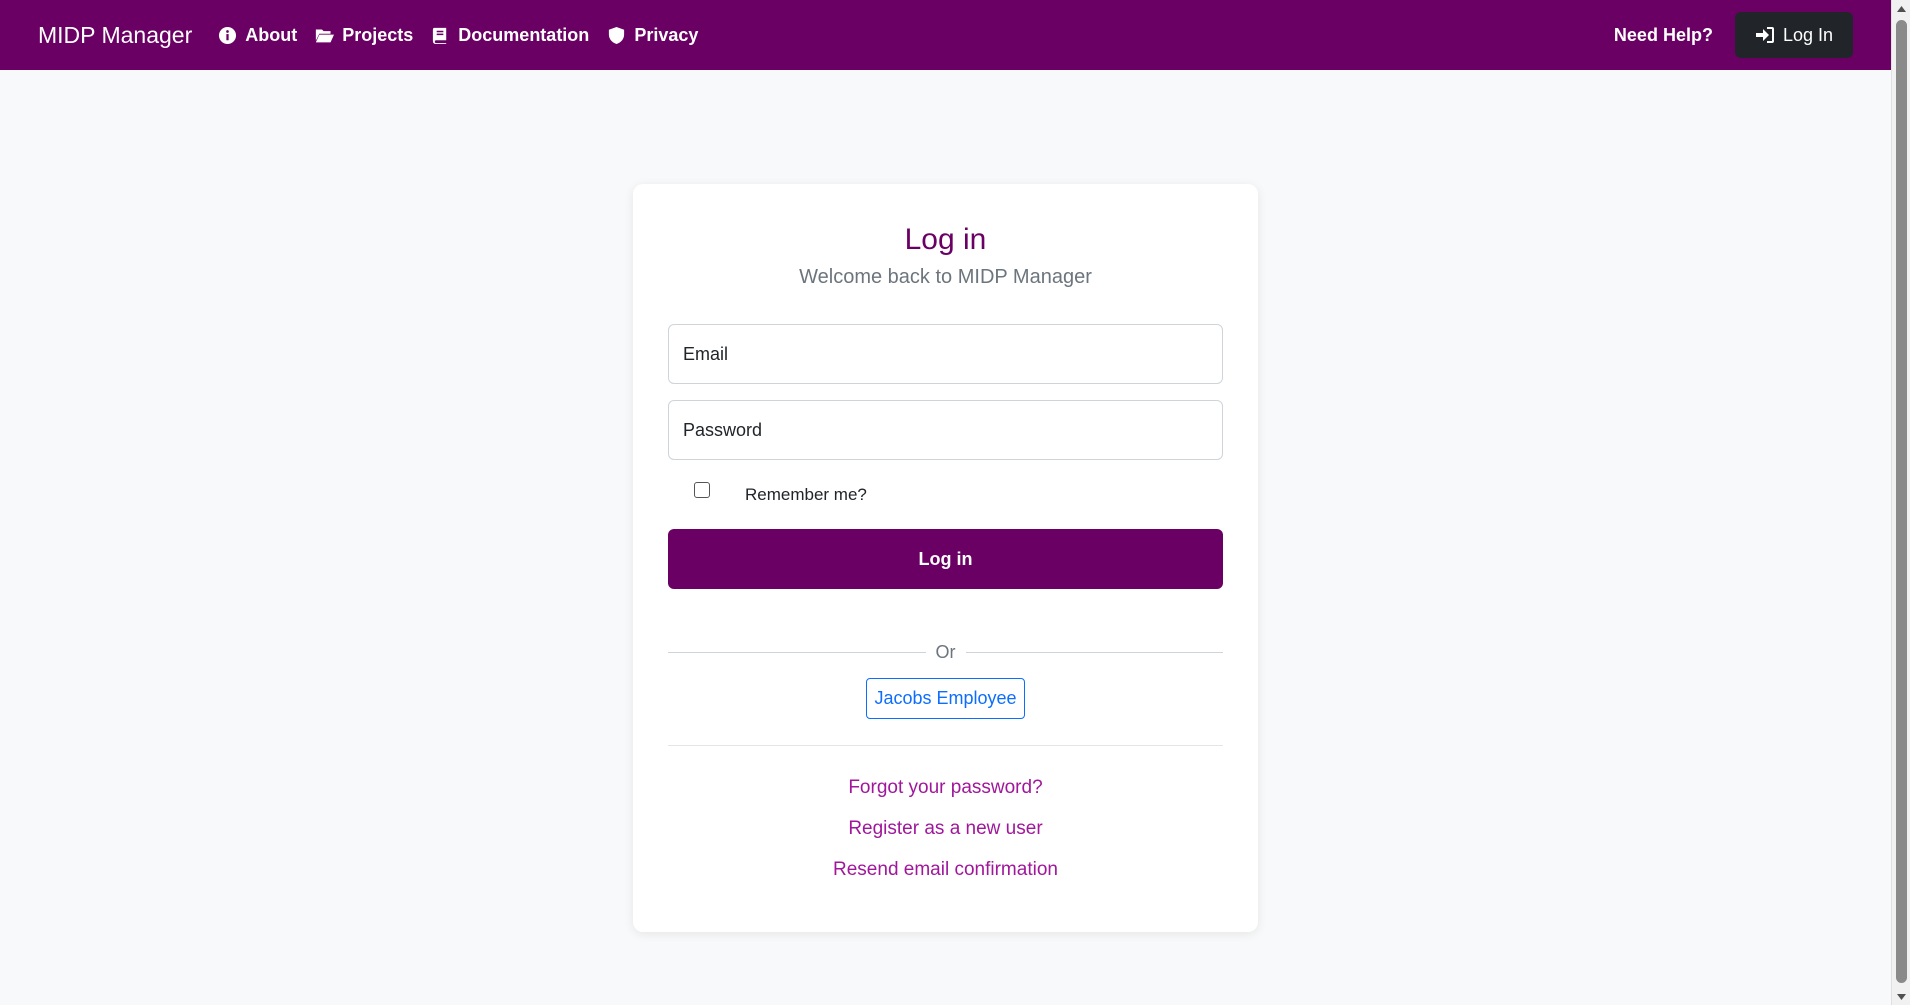  I want to click on folder-open-icon, so click(325, 35).